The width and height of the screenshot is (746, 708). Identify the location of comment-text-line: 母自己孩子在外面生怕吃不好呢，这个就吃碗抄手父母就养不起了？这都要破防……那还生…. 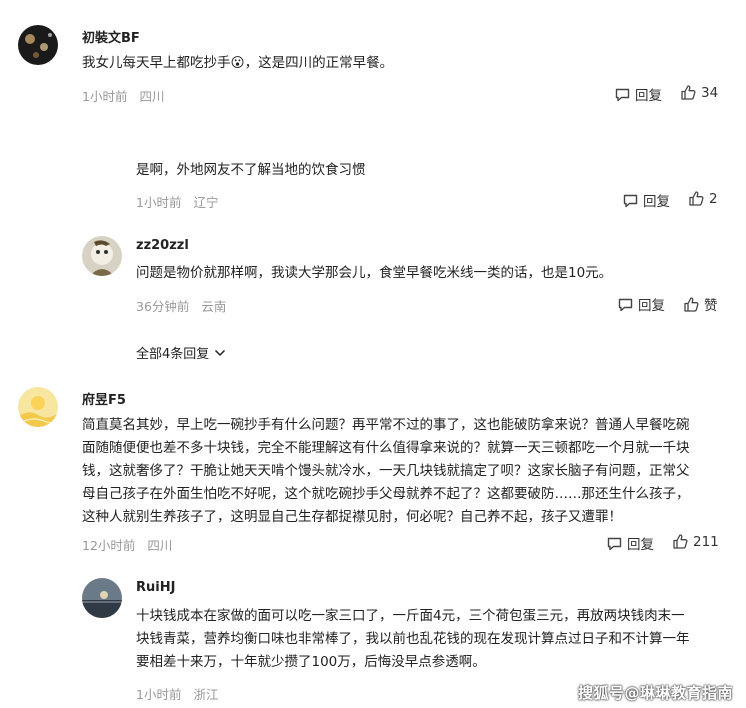
(386, 494).